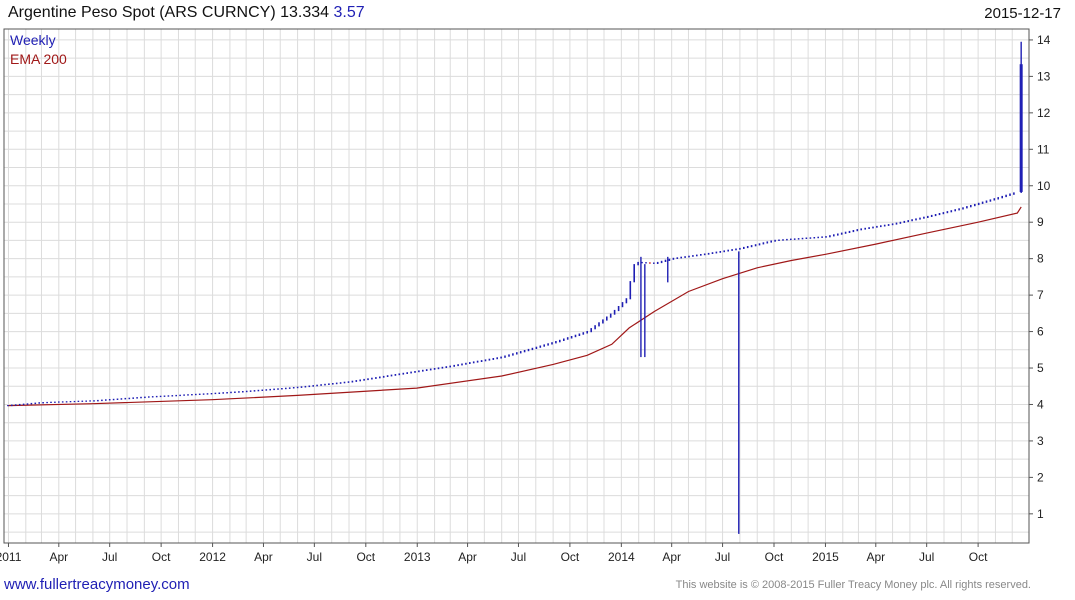 Image resolution: width=1075 pixels, height=600 pixels. What do you see at coordinates (1040, 477) in the screenshot?
I see `y-tick-label: 2` at bounding box center [1040, 477].